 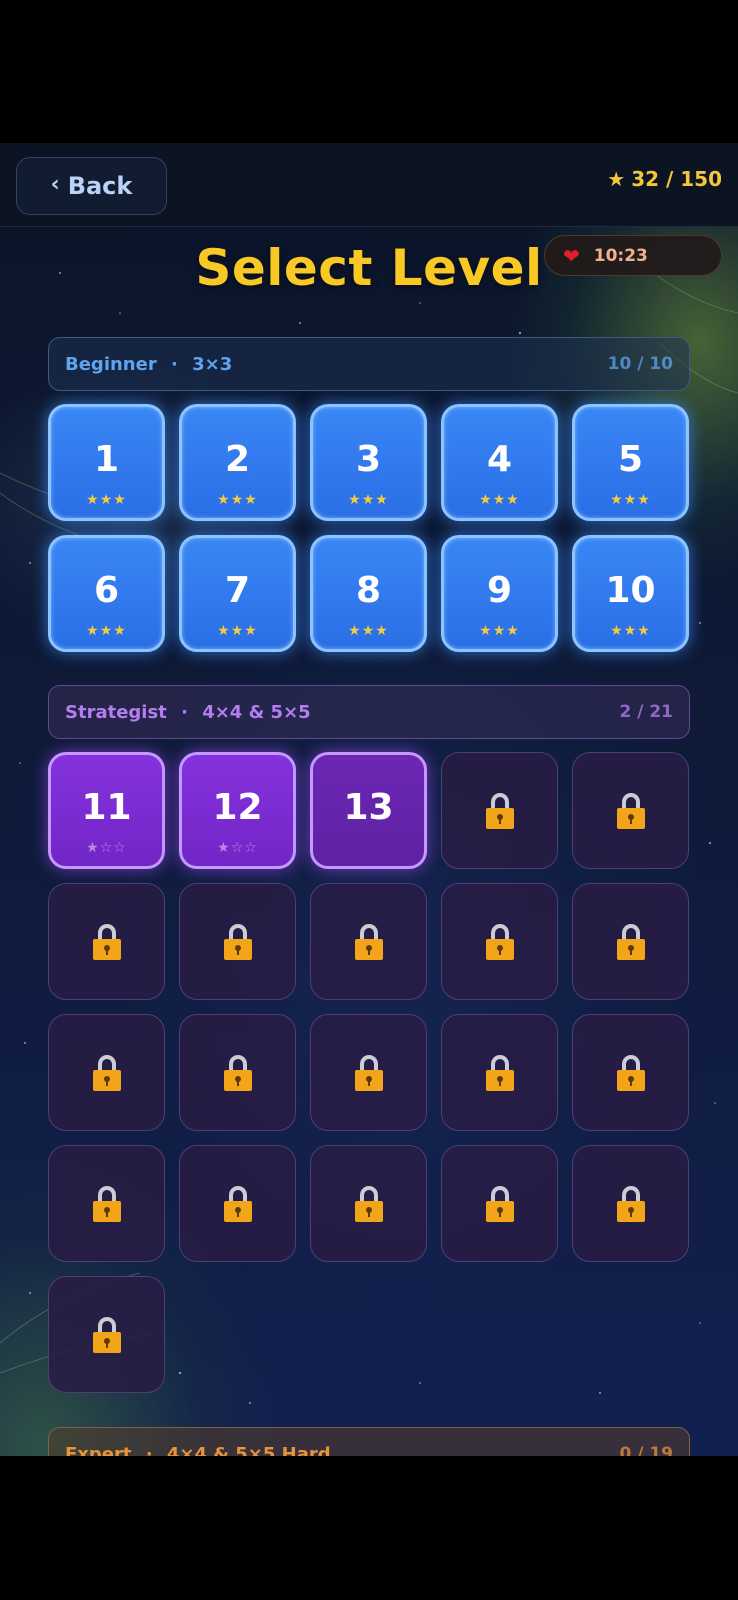 I want to click on timer-value: 10:23, so click(x=620, y=255).